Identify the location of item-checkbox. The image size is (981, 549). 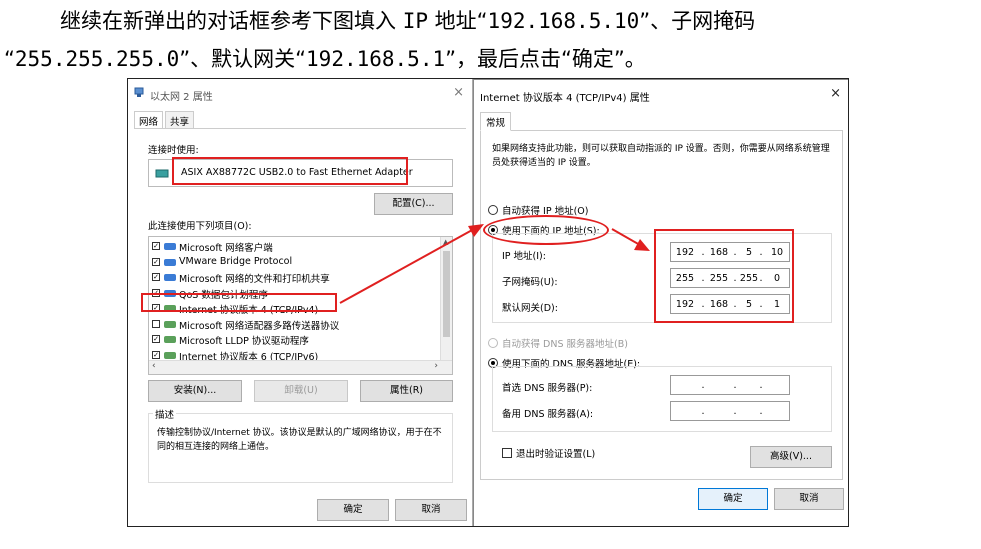
(156, 323).